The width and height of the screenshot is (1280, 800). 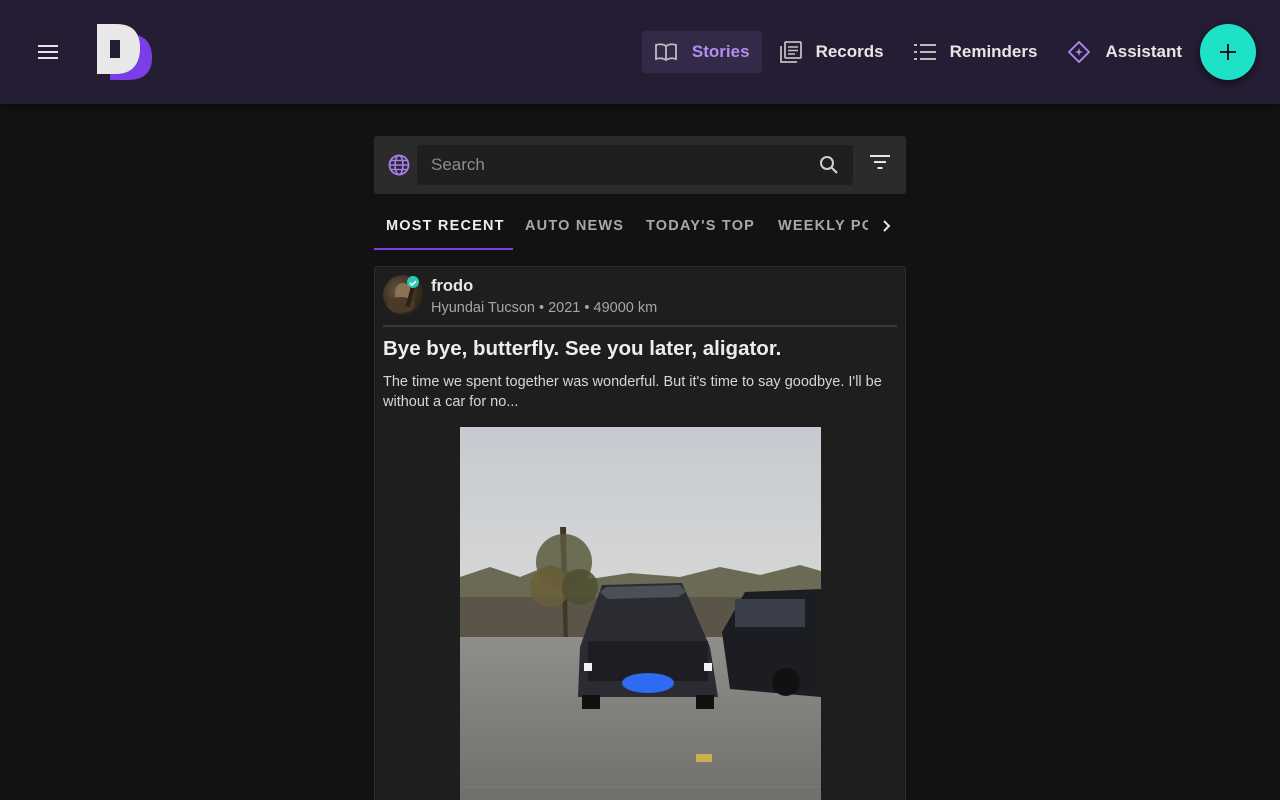 I want to click on vehicle-meta: Hyundai Tucson • 2021 • 49000 km, so click(x=544, y=308).